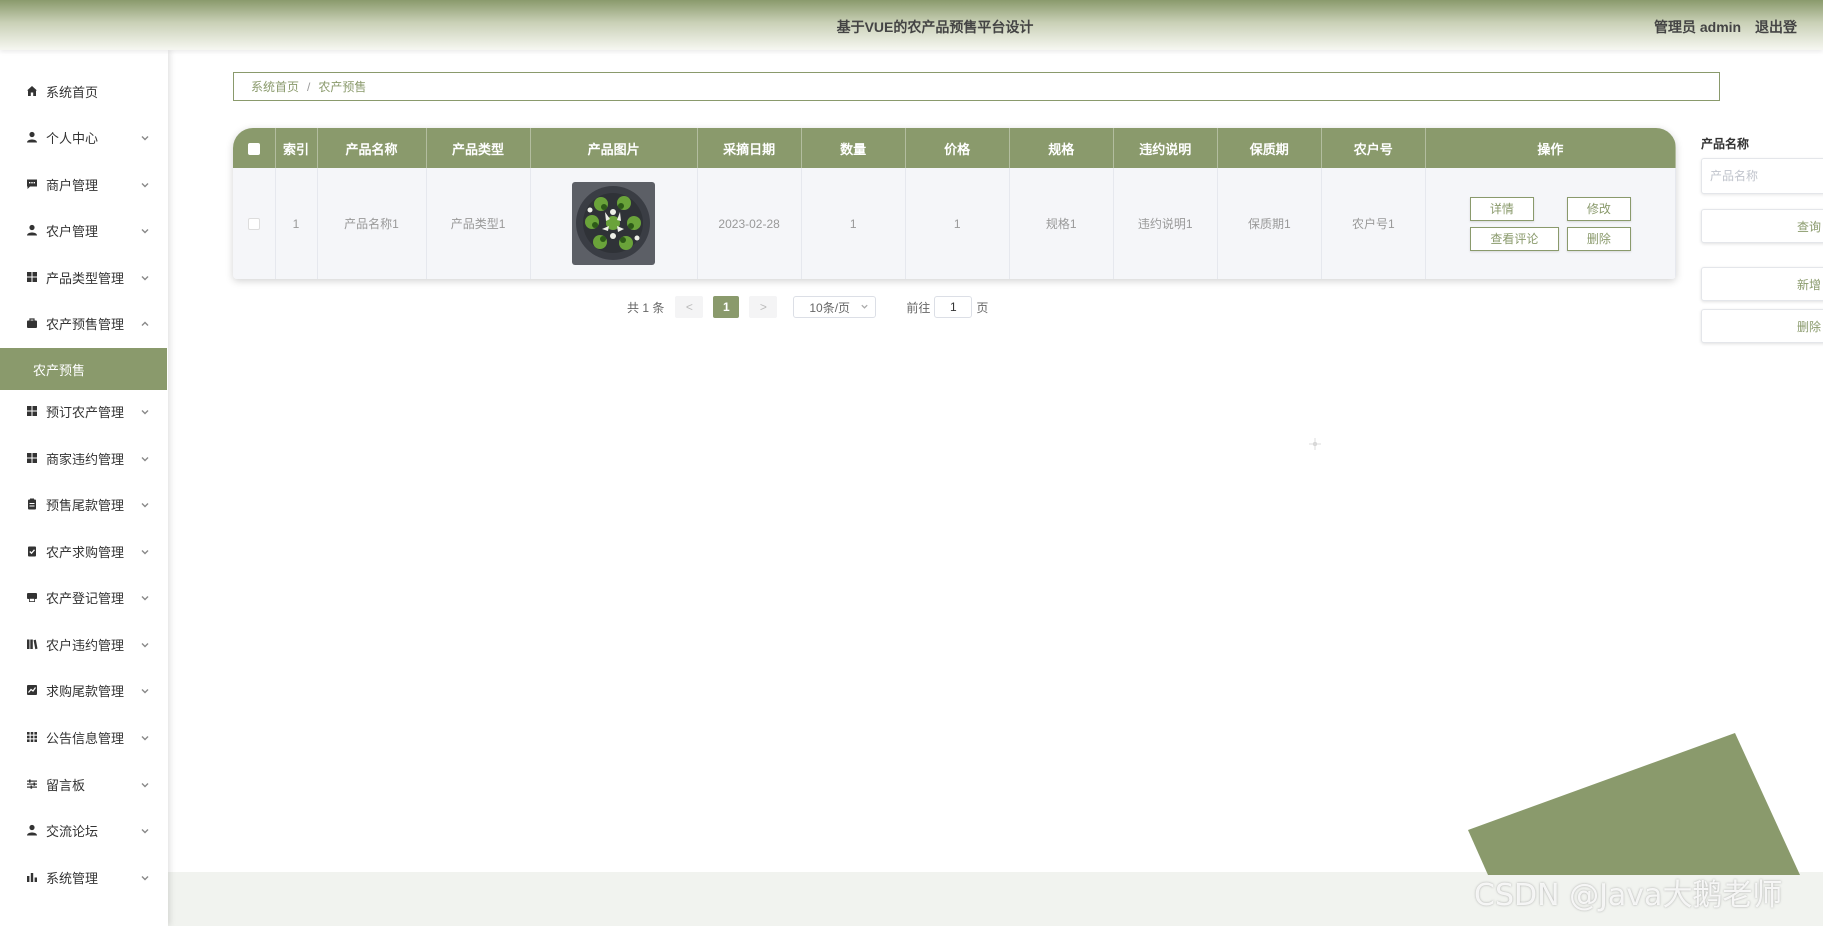 This screenshot has height=926, width=1823. What do you see at coordinates (84, 877) in the screenshot?
I see `sidebar-item-system: 系统管理` at bounding box center [84, 877].